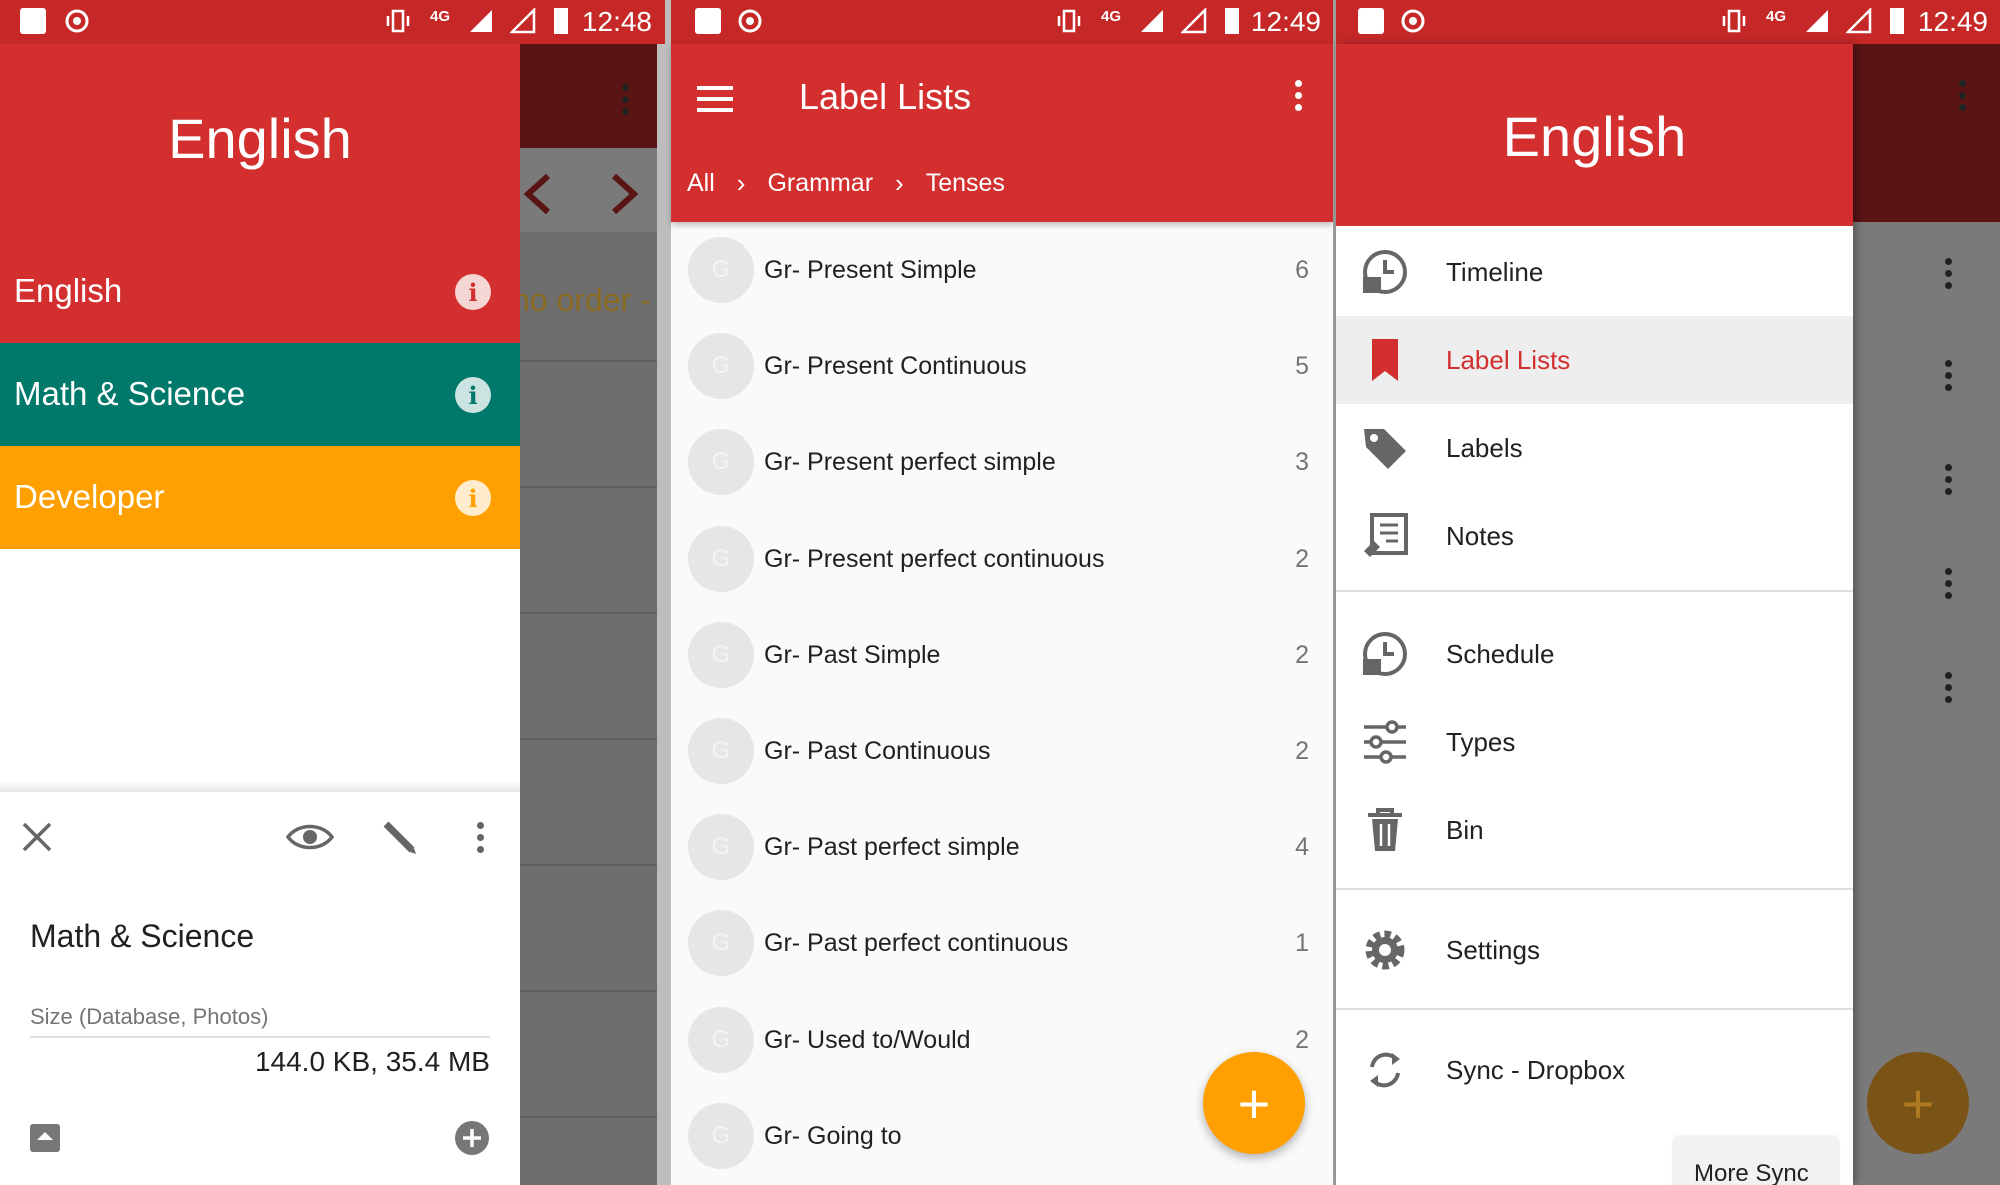 The width and height of the screenshot is (2000, 1185). Describe the element at coordinates (1594, 742) in the screenshot. I see `nav-item-types: Types` at that location.